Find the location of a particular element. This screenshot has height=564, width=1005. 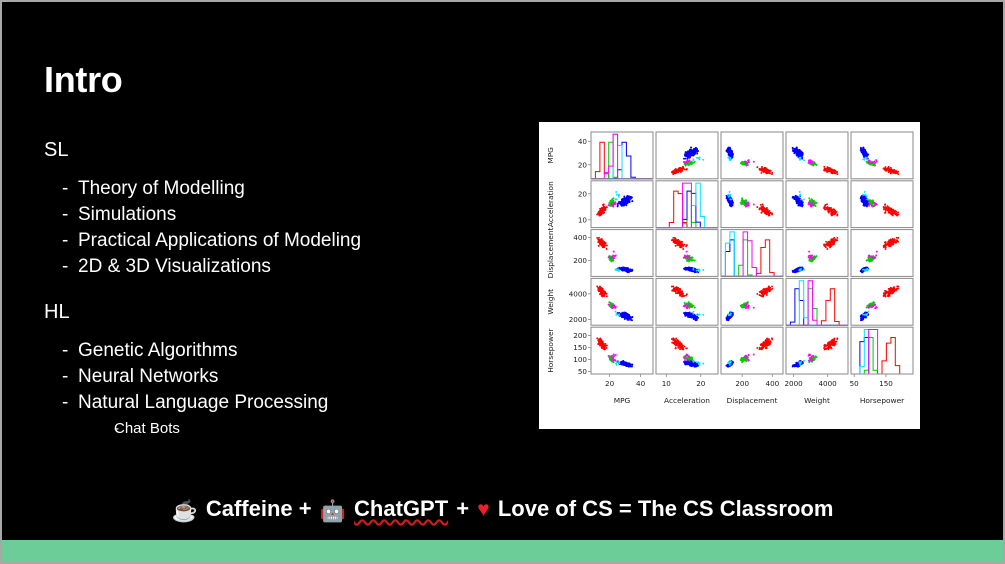

footer-text-plus: + is located at coordinates (463, 508).